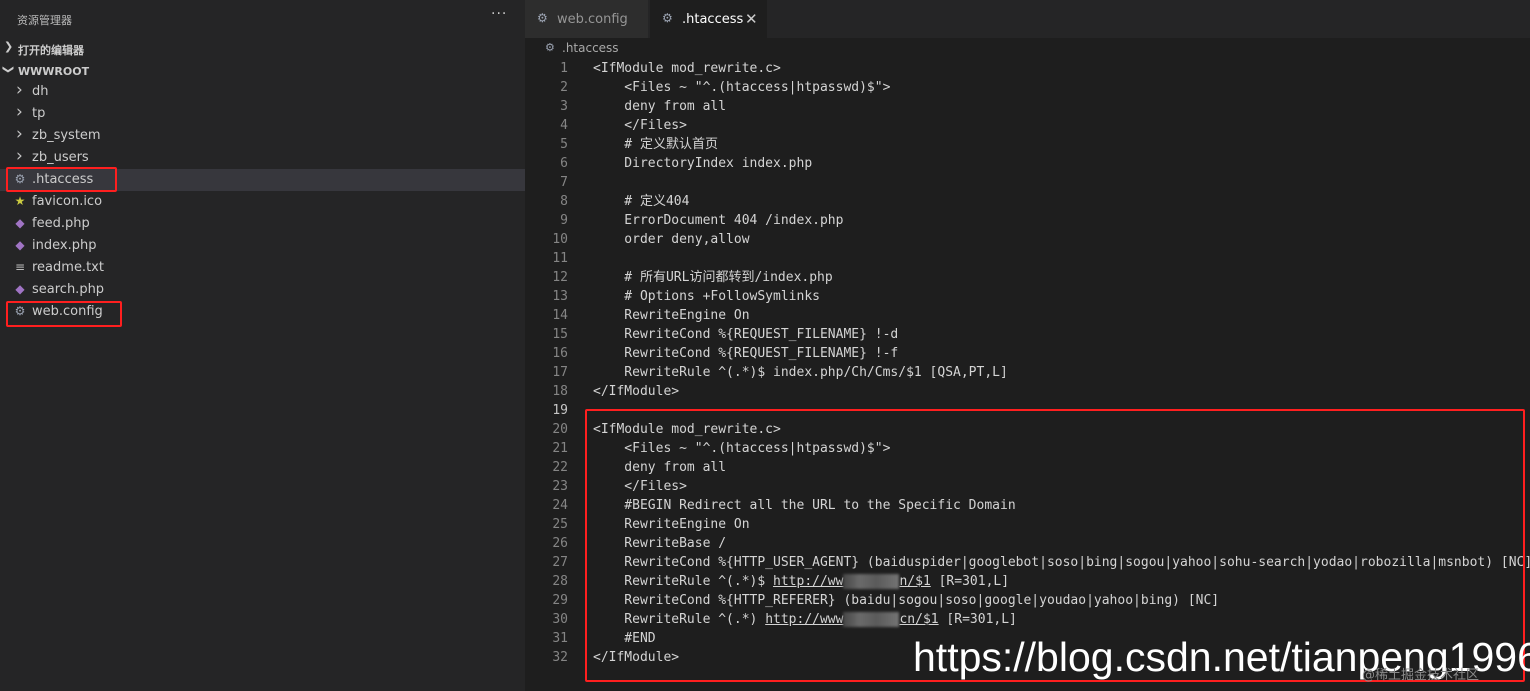 The width and height of the screenshot is (1530, 691). I want to click on code-line: 11, so click(1027, 258).